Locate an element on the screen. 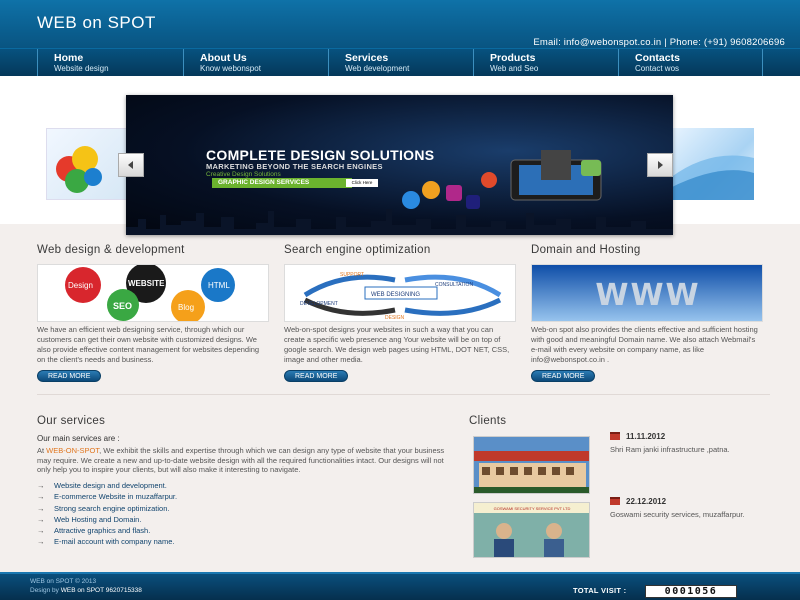 This screenshot has width=800, height=600. web-design-image: Design WEBSITE HTML SEO Blog is located at coordinates (153, 293).